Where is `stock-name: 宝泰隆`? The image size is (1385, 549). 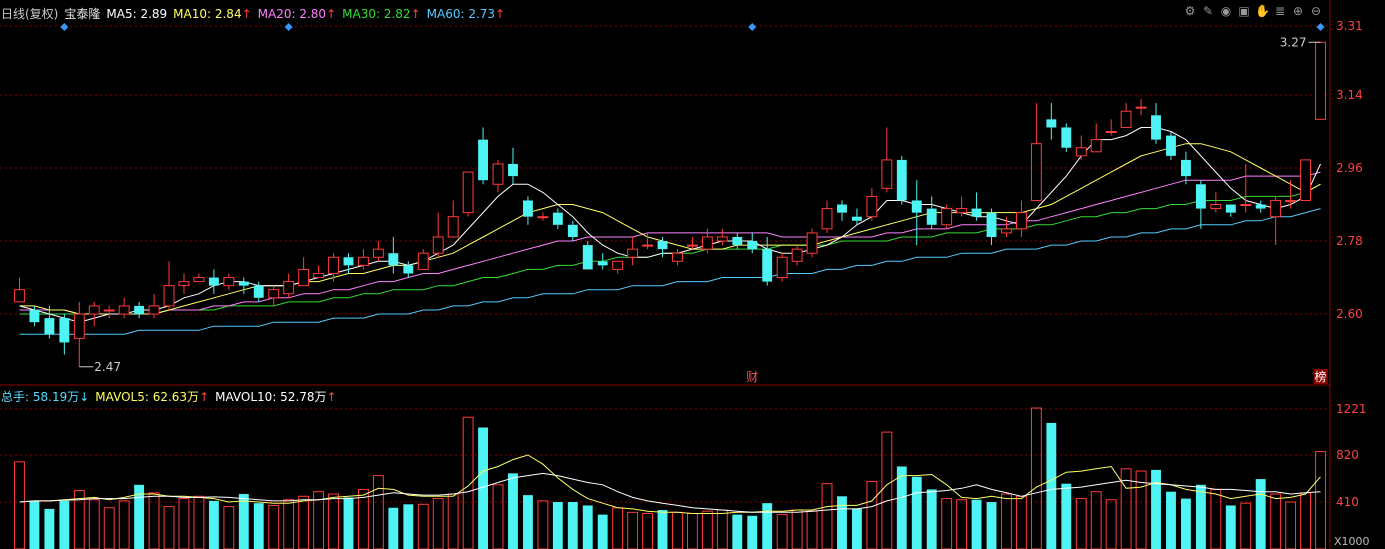
stock-name: 宝泰隆 is located at coordinates (82, 14).